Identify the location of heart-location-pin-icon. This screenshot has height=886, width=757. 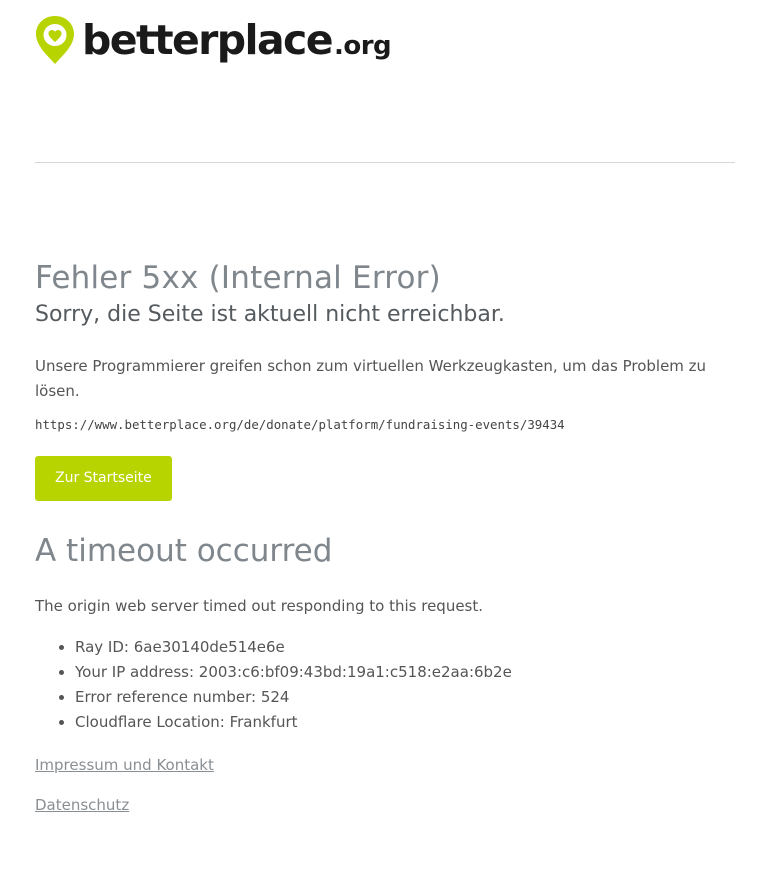
(55, 40).